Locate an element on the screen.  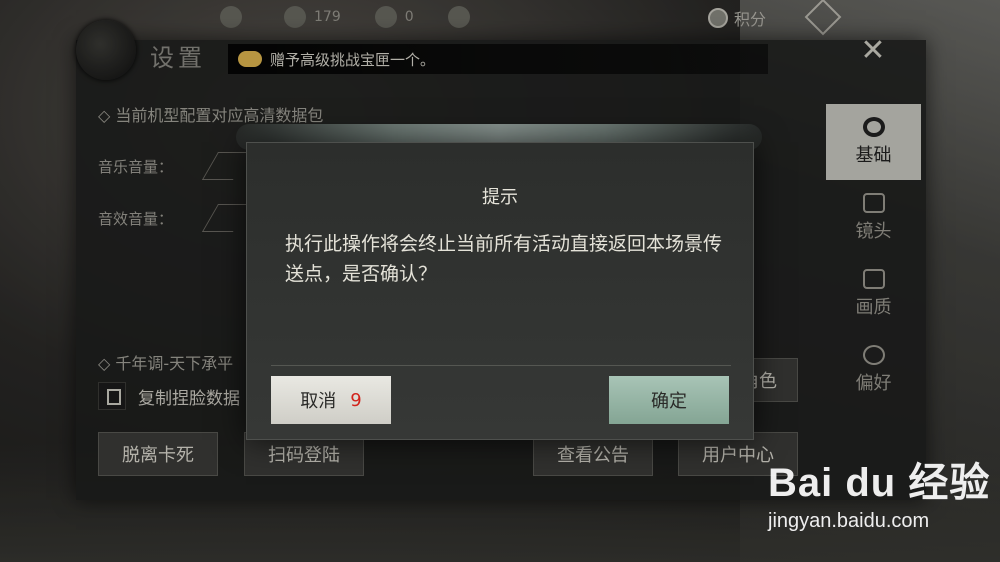
cancel-label: 取消 is located at coordinates (318, 401).